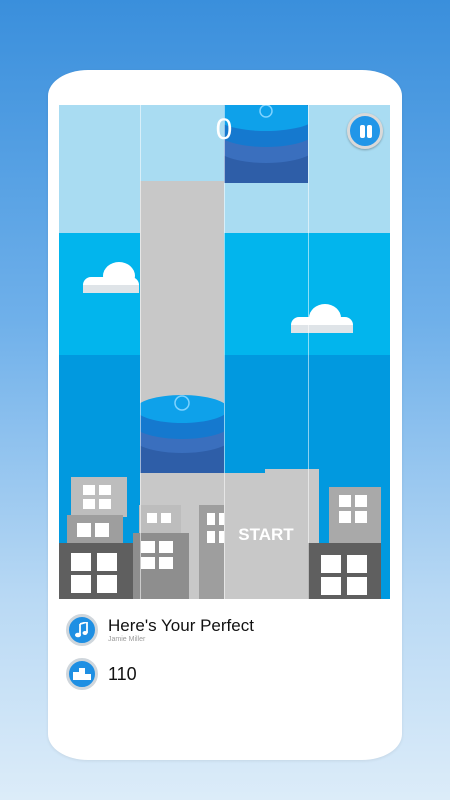 The image size is (450, 800). Describe the element at coordinates (322, 318) in the screenshot. I see `cloud-right` at that location.